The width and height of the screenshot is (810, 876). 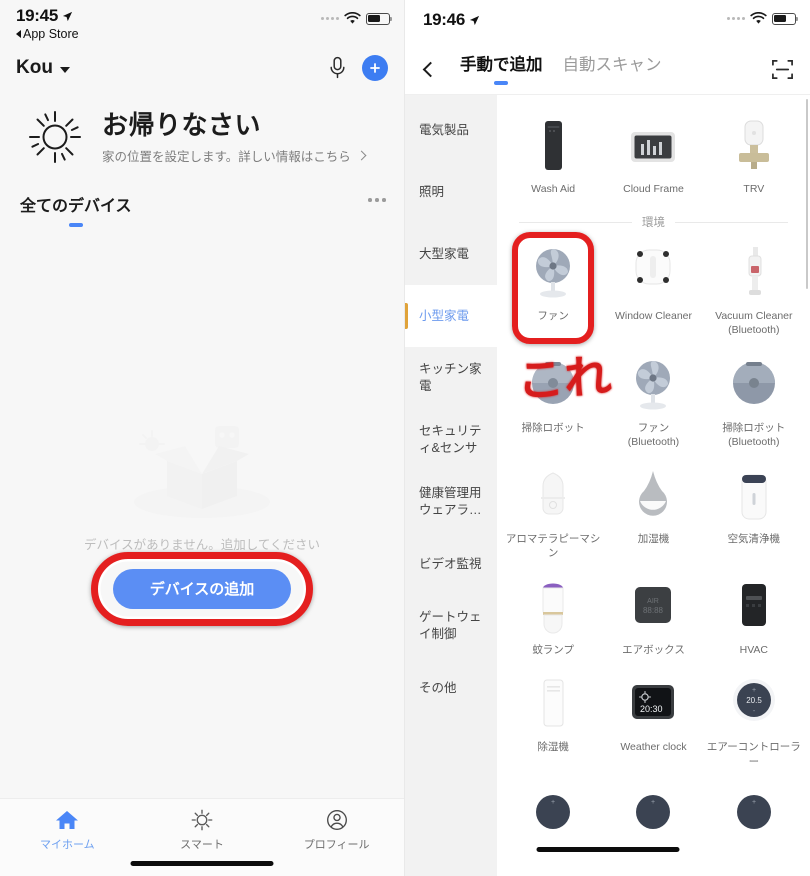 I want to click on device-cell-dehumidifier: 除湿機, so click(x=553, y=720).